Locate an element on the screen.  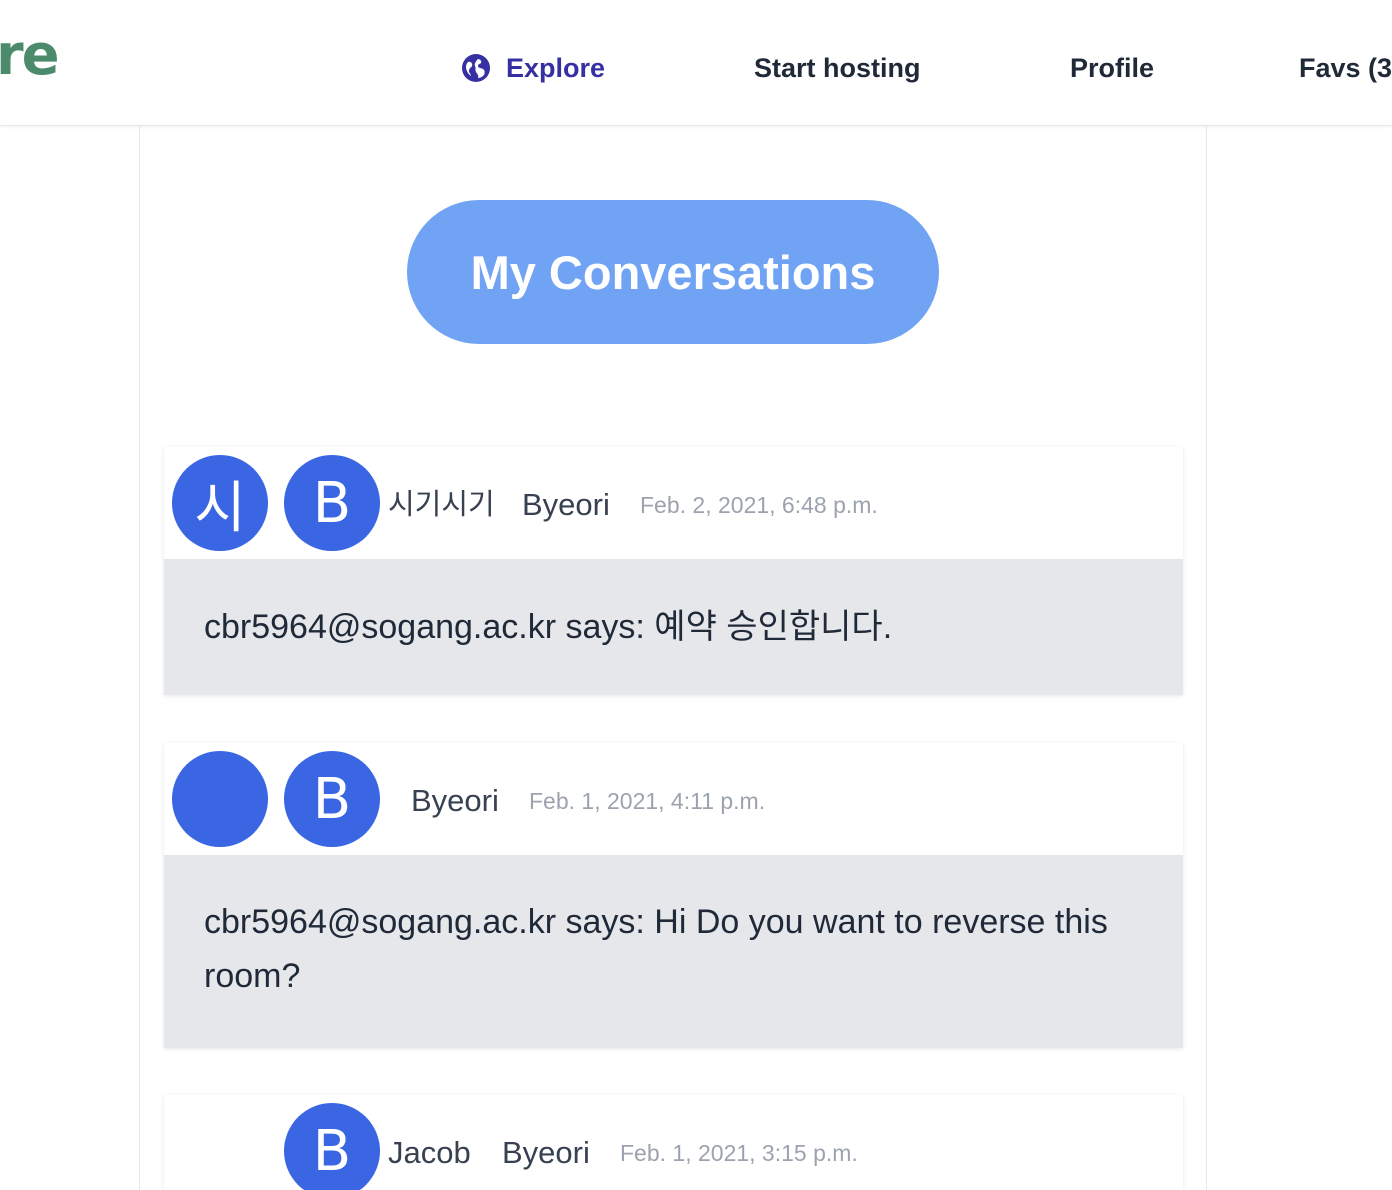
conversation-date: Feb. 1, 2021, 4:11 p.m. is located at coordinates (647, 801).